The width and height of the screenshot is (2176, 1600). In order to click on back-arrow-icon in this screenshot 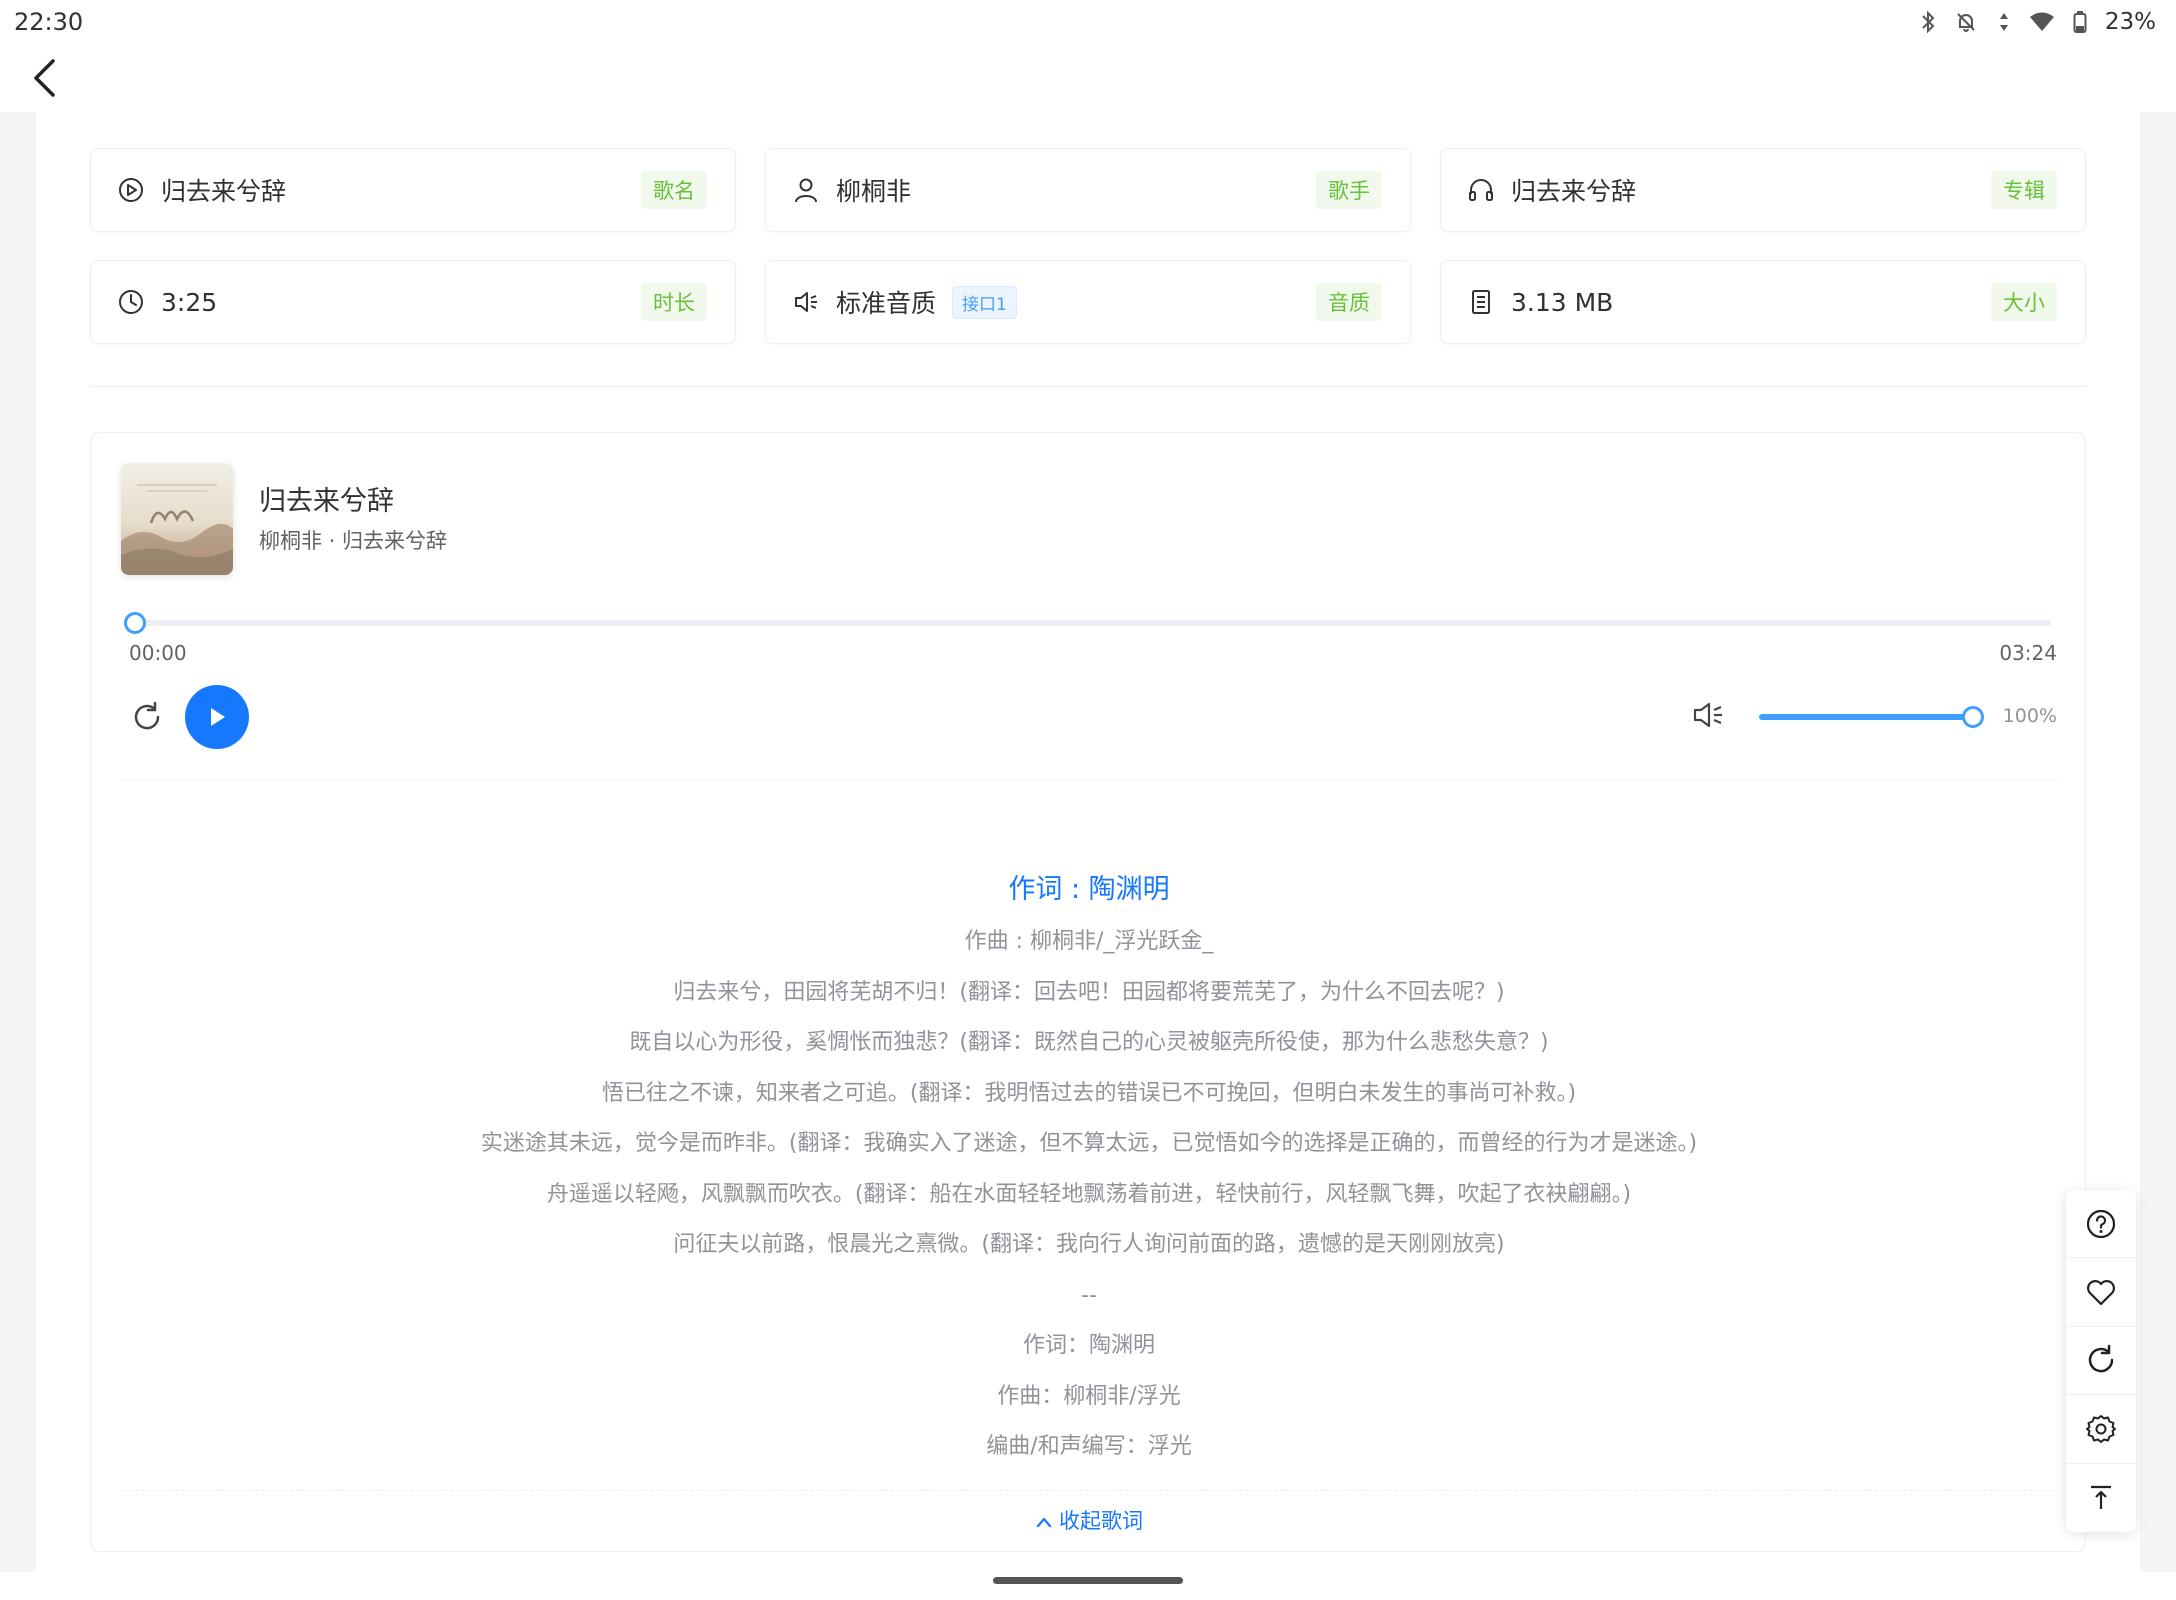, I will do `click(44, 78)`.